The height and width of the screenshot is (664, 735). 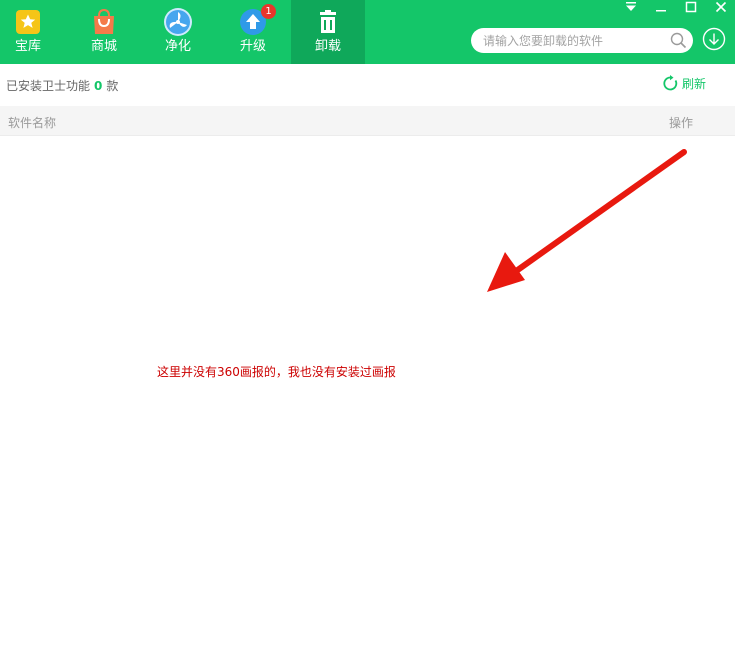 What do you see at coordinates (693, 84) in the screenshot?
I see `refresh-label: 刷新` at bounding box center [693, 84].